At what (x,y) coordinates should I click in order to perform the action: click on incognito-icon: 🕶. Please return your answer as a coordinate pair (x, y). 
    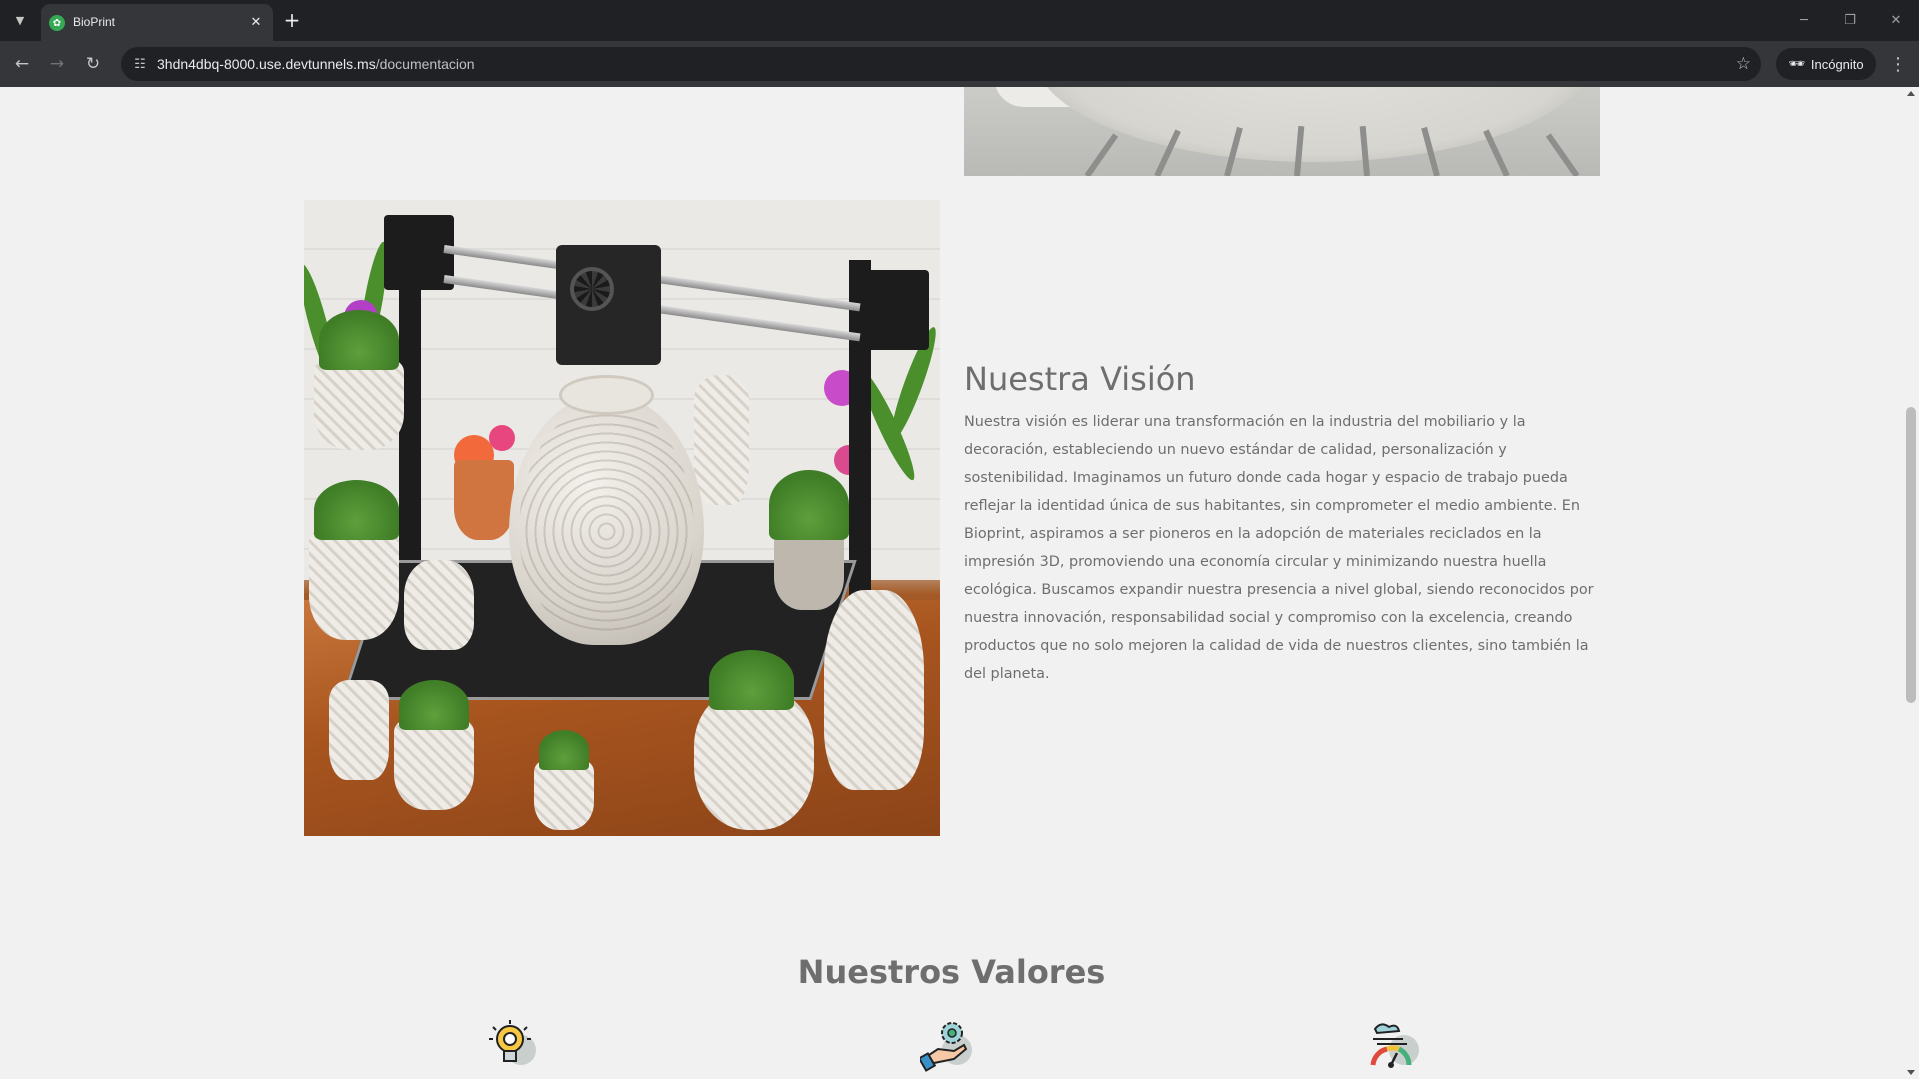
    Looking at the image, I should click on (1796, 63).